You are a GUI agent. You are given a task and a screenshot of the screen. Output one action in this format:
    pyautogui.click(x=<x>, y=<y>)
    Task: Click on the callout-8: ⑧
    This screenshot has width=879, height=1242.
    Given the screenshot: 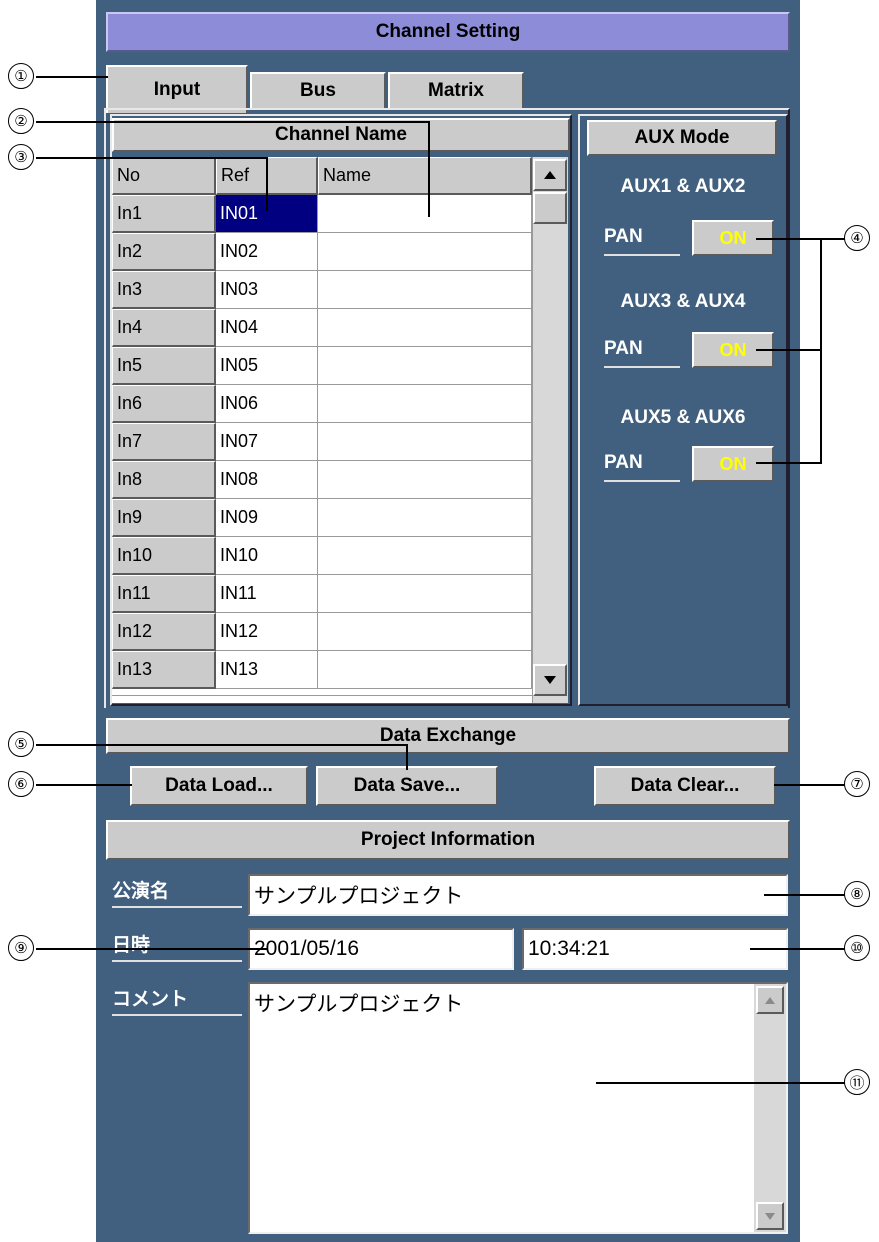 What is the action you would take?
    pyautogui.click(x=857, y=894)
    